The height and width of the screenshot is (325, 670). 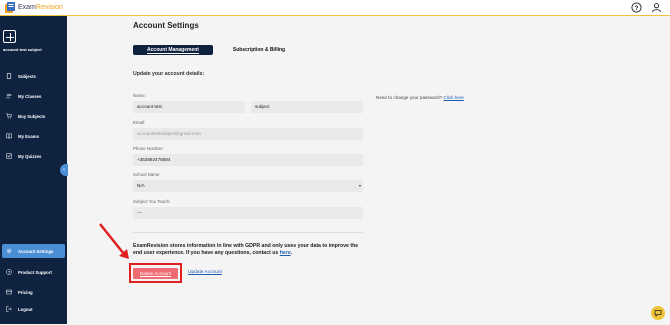 I want to click on sidebar-item-account-settings: Account Settings, so click(x=33, y=251).